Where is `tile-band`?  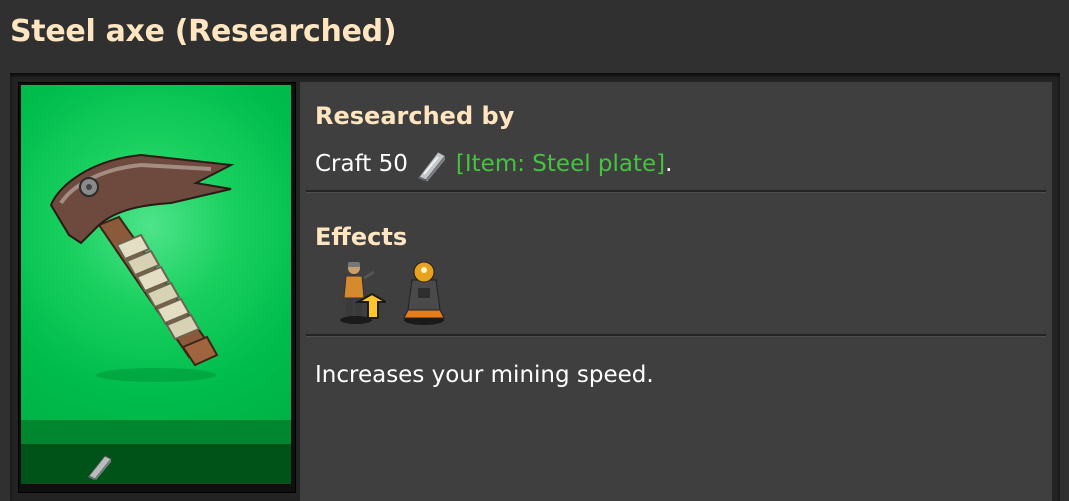
tile-band is located at coordinates (156, 432).